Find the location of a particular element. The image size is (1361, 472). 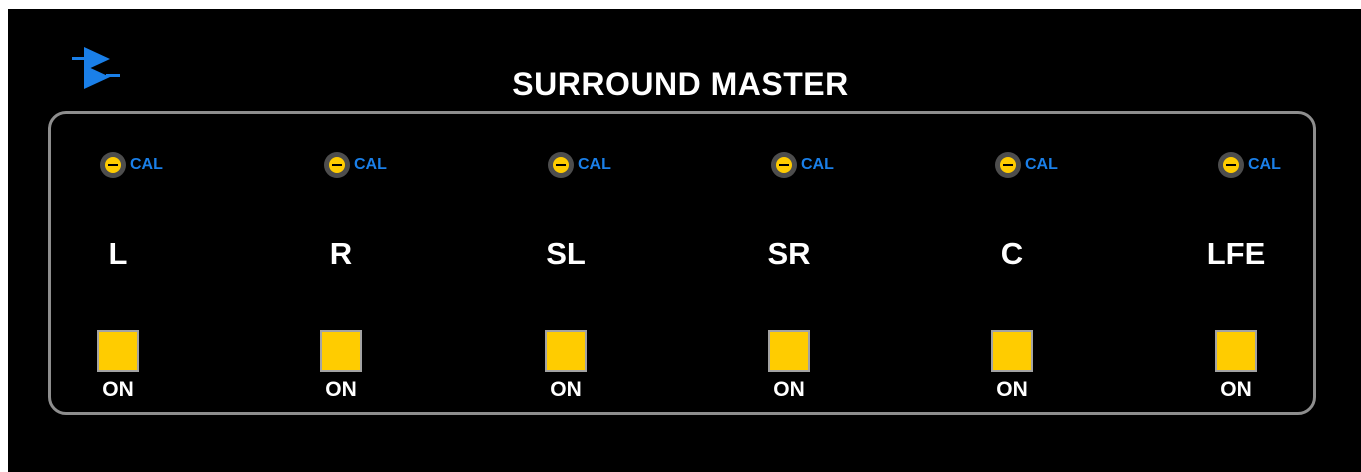

cal-trim-2: CAL is located at coordinates (579, 165).